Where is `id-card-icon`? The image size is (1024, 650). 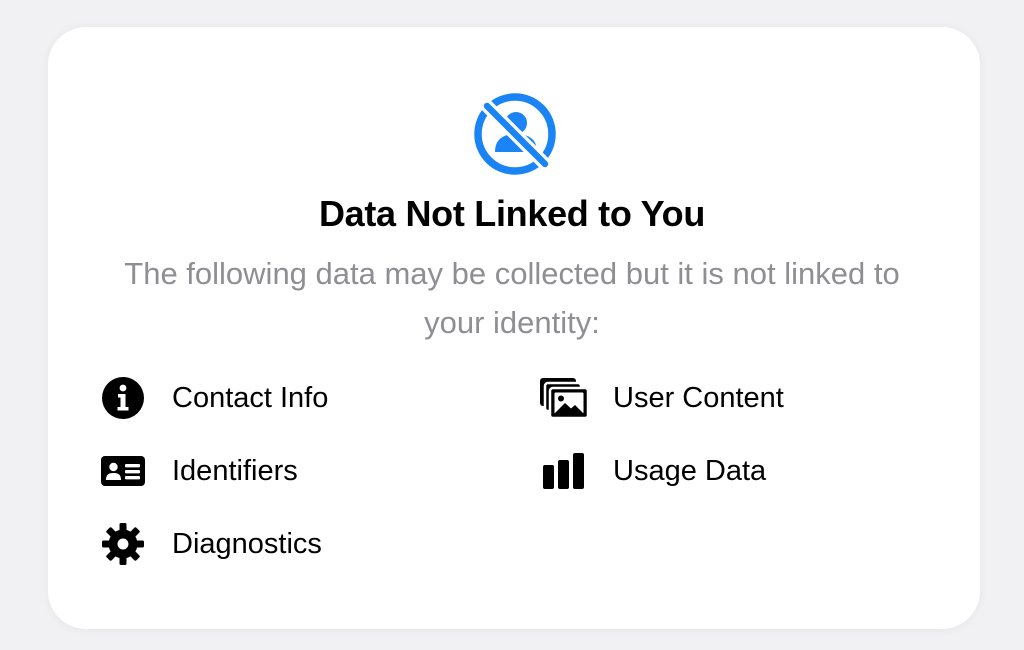
id-card-icon is located at coordinates (123, 471).